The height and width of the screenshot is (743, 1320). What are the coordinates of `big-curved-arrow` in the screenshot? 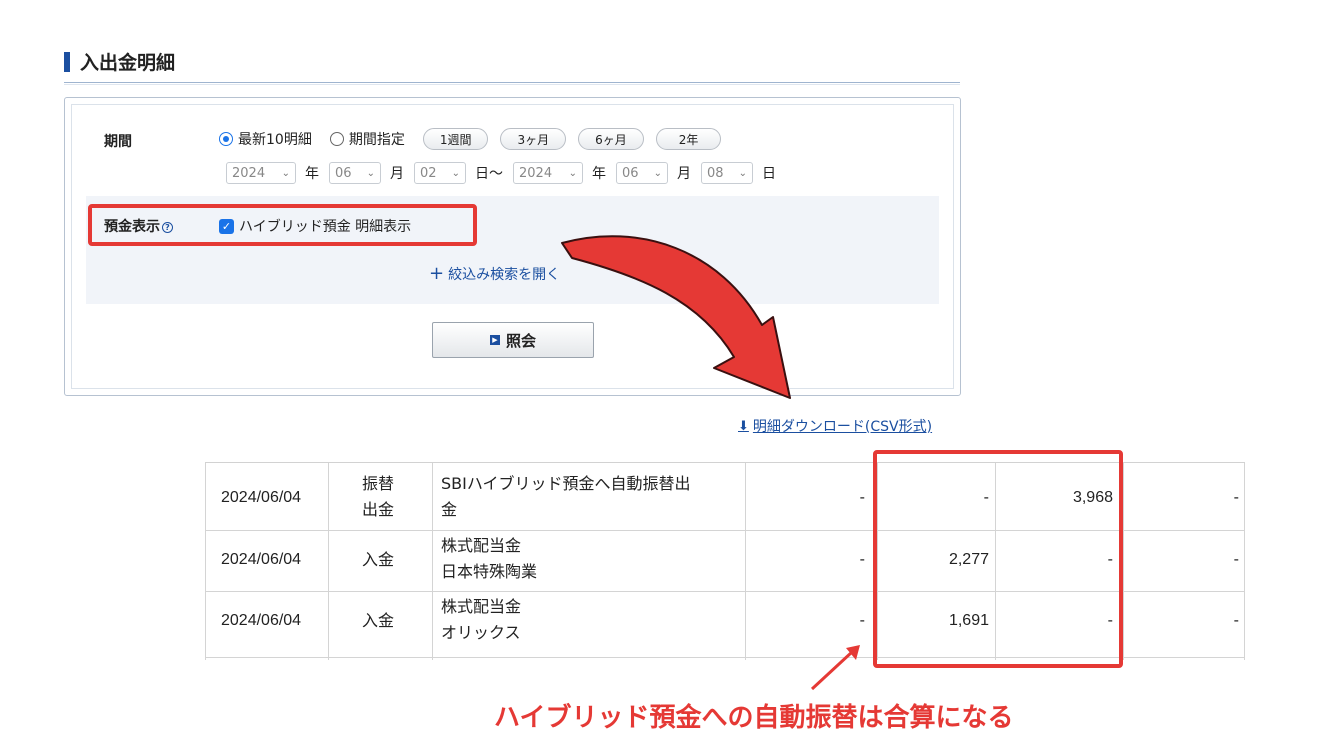 It's located at (676, 317).